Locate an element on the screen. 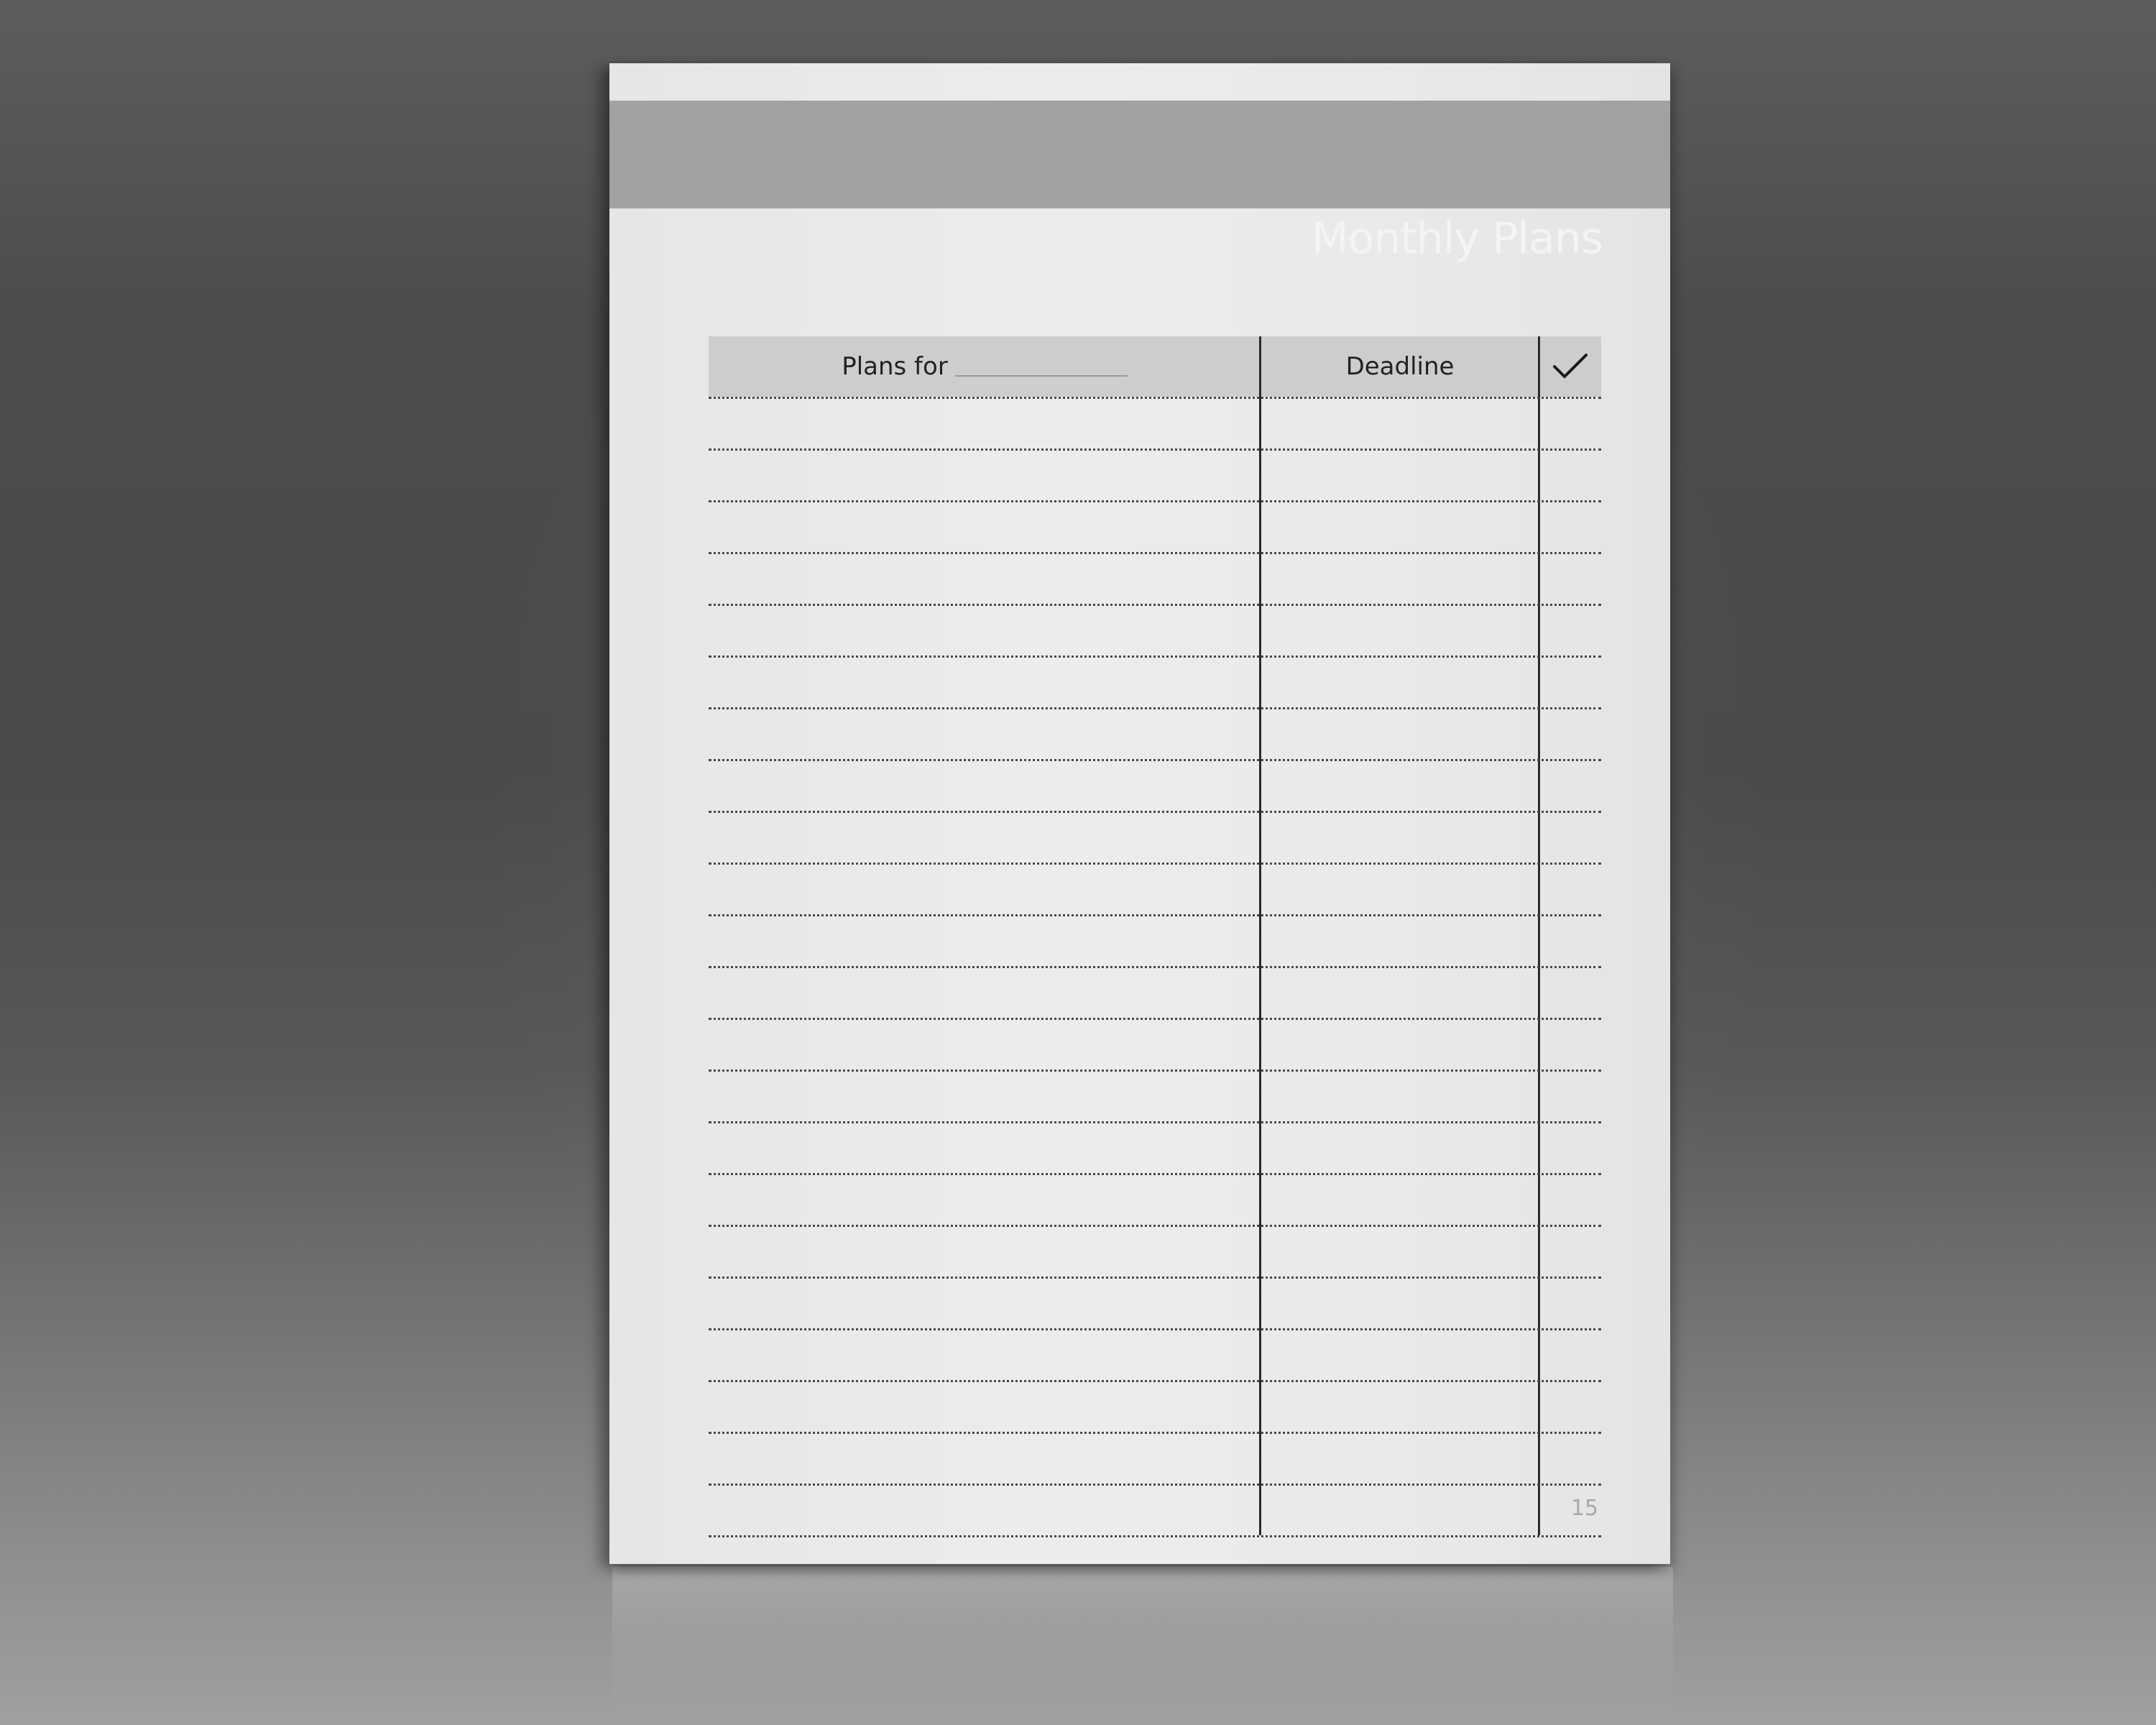 The image size is (2156, 1725). header-plans-label: Plans for is located at coordinates (895, 366).